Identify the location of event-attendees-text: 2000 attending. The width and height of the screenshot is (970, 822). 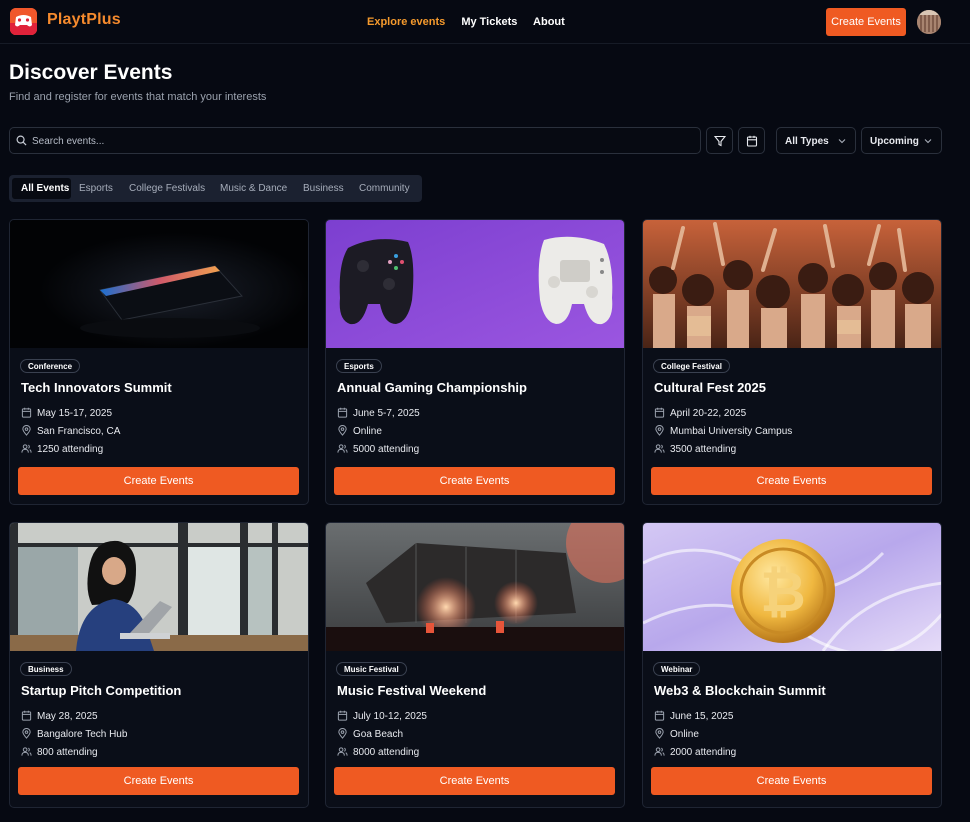
(703, 752).